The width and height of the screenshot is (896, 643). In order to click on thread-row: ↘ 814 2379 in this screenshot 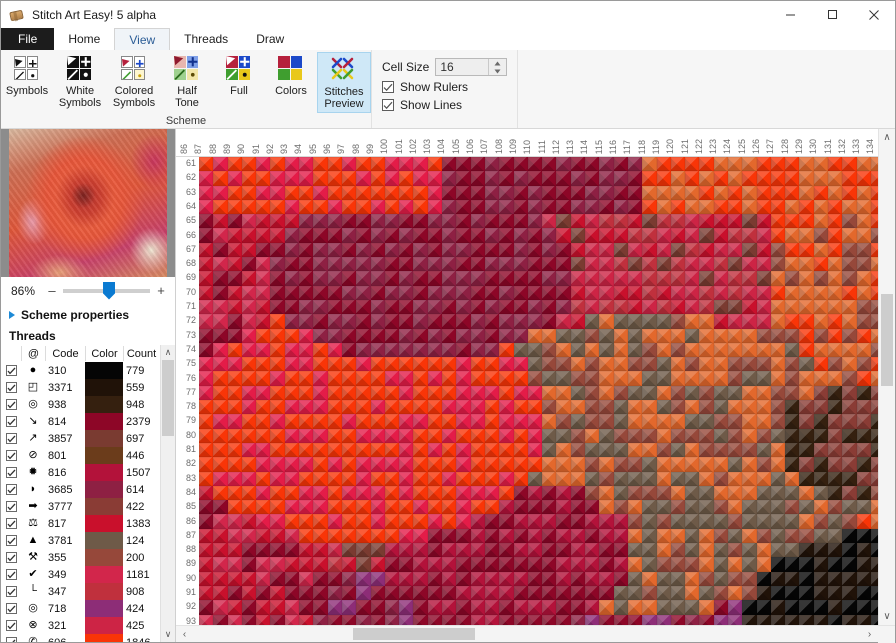, I will do `click(80, 421)`.